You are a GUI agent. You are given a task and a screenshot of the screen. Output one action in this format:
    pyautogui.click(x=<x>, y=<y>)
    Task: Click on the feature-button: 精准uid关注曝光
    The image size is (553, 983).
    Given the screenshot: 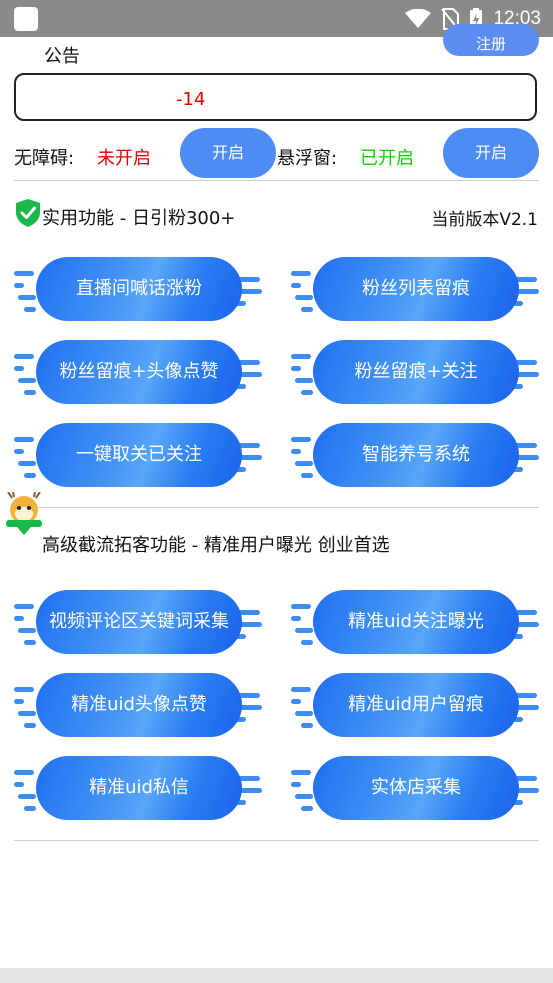 What is the action you would take?
    pyautogui.click(x=415, y=622)
    